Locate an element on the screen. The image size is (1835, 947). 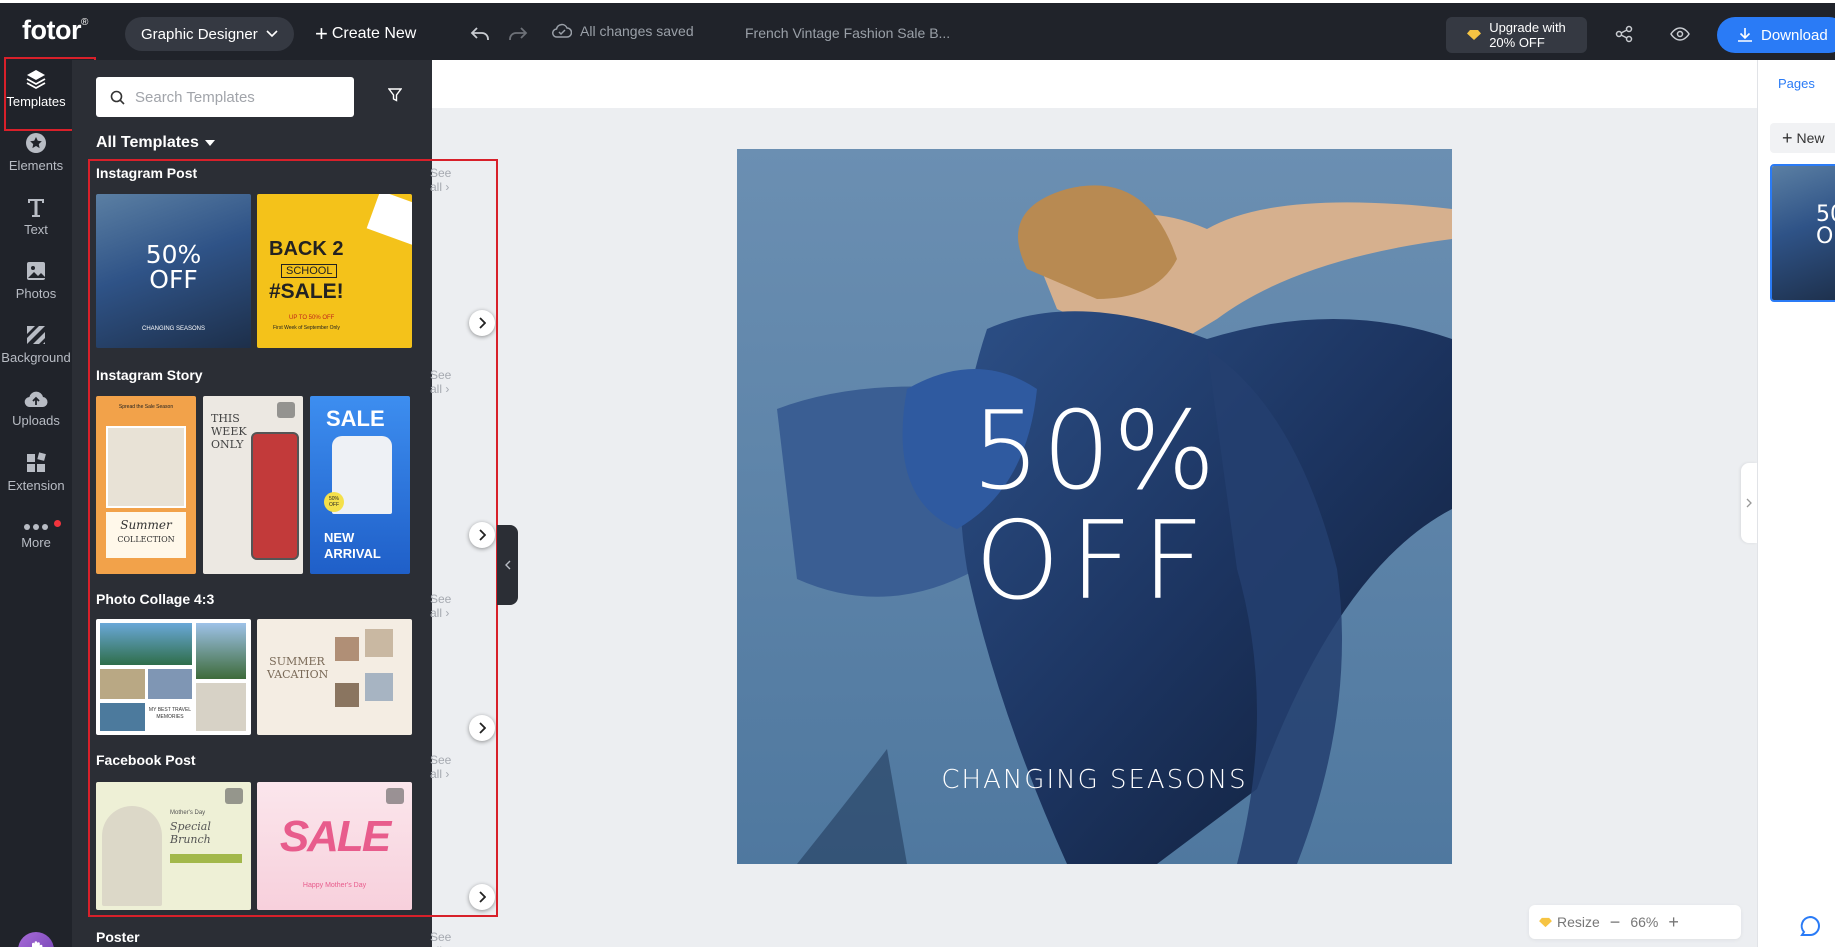
headline-line2: OFF is located at coordinates (1094, 561).